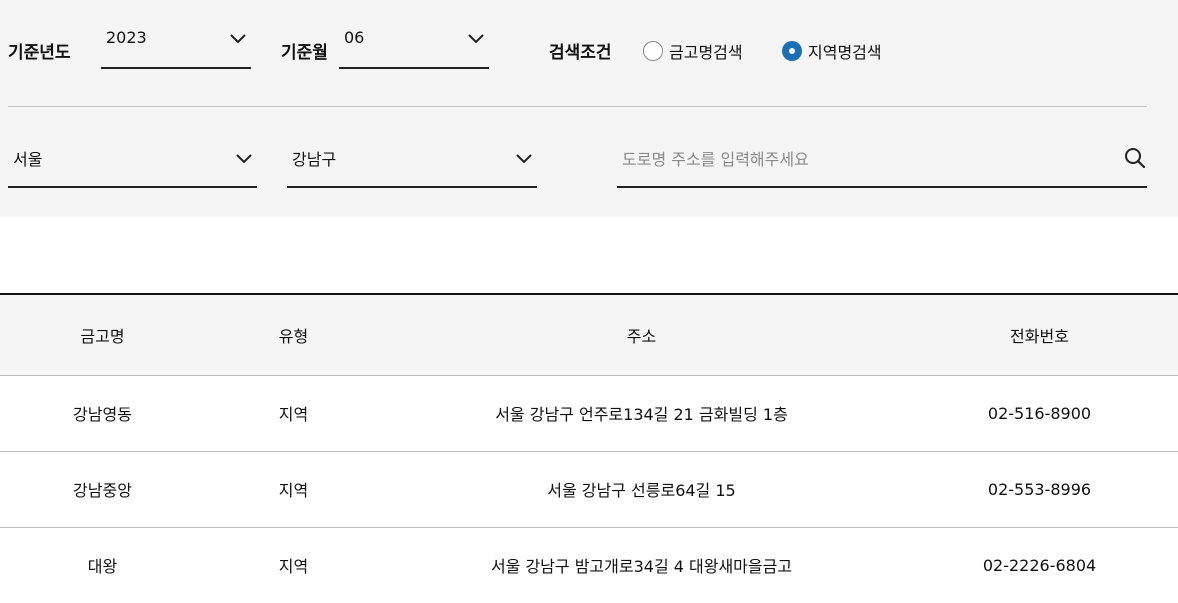  What do you see at coordinates (102, 565) in the screenshot?
I see `cell-bank-name: 대왕` at bounding box center [102, 565].